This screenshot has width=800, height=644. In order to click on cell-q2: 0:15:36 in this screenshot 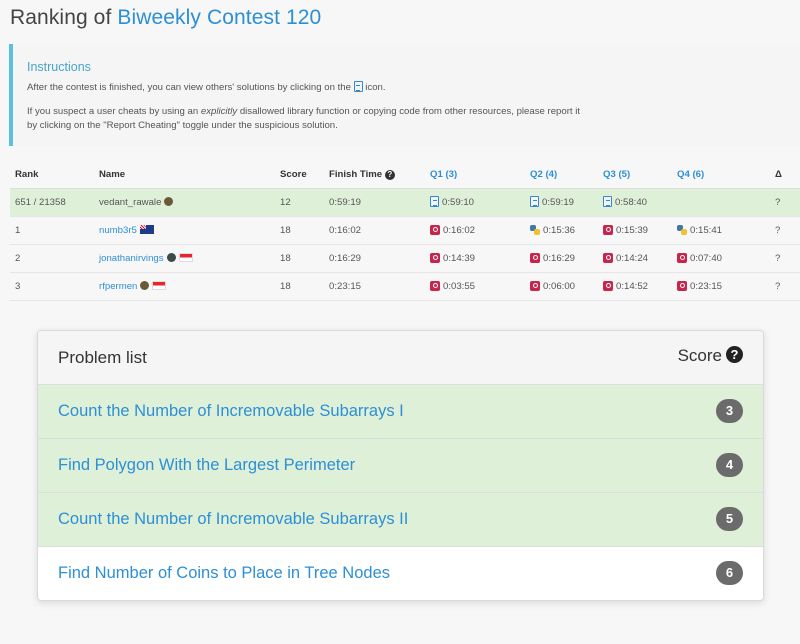, I will do `click(561, 230)`.